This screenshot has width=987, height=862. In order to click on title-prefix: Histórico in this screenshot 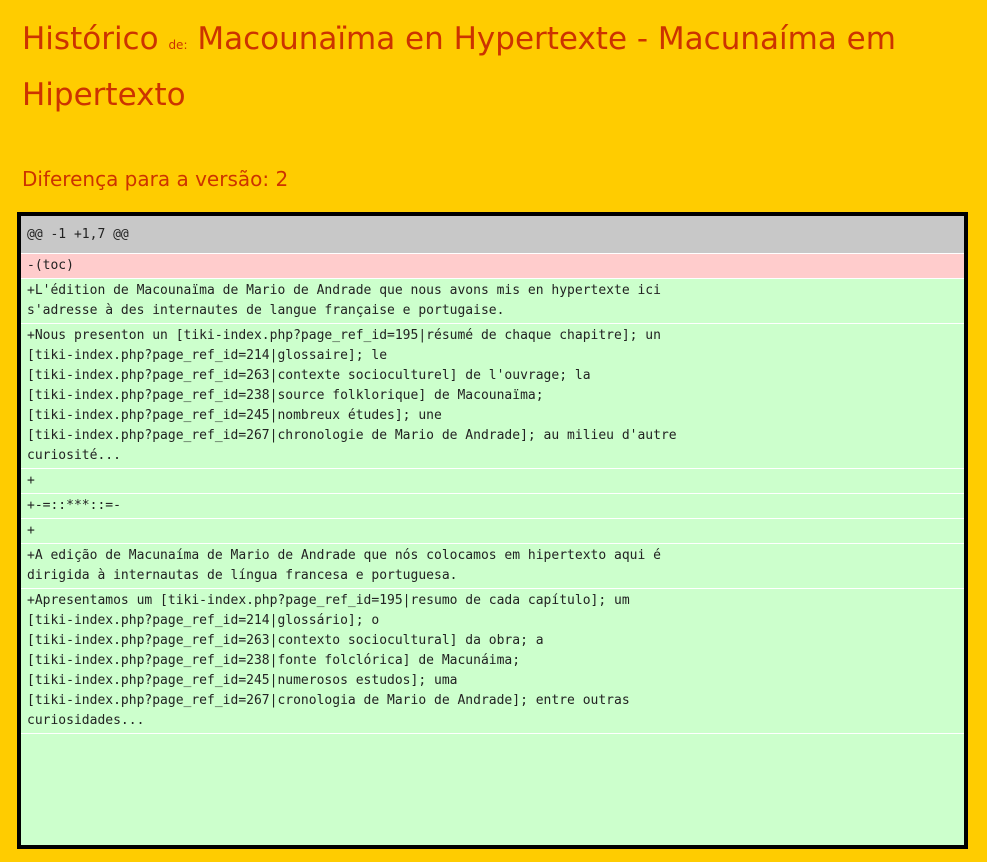, I will do `click(90, 39)`.